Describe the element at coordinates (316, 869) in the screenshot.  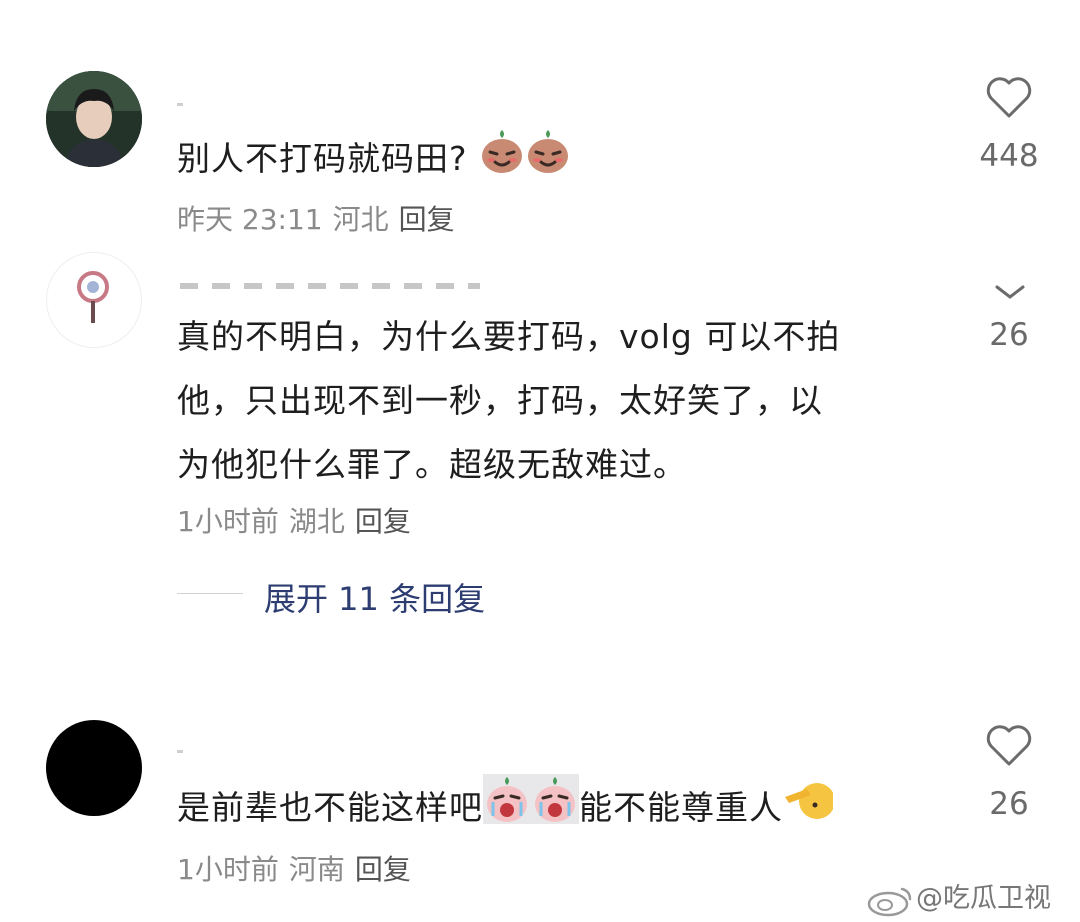
I see `comment-location: 河南` at that location.